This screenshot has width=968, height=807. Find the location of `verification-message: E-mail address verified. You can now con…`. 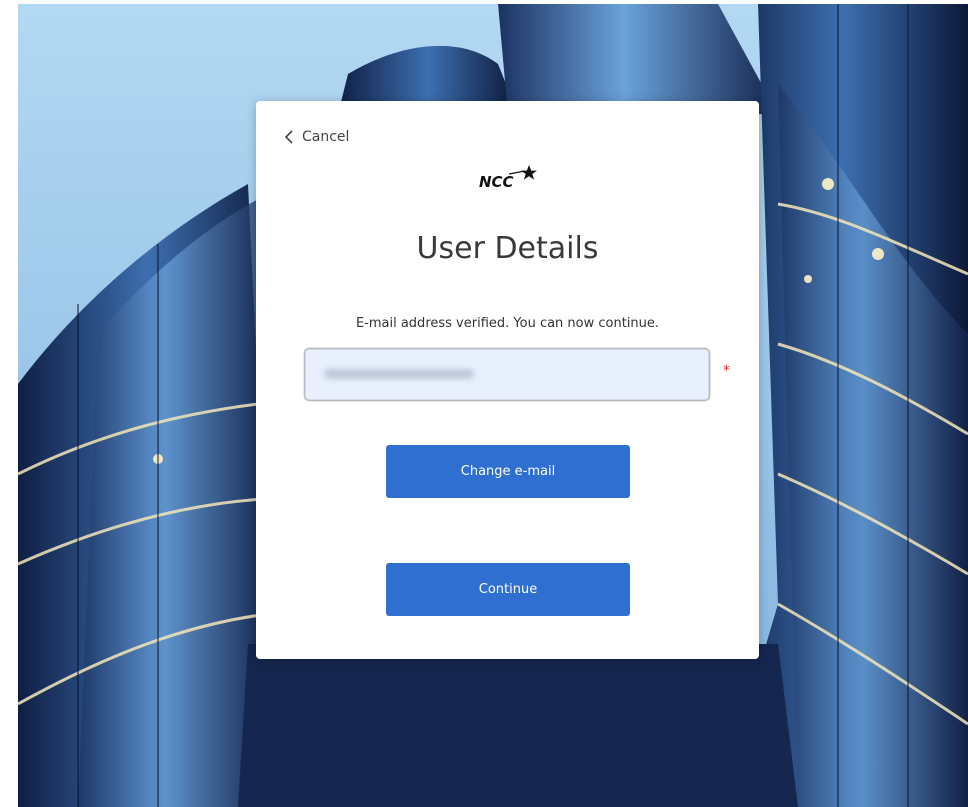

verification-message: E-mail address verified. You can now con… is located at coordinates (507, 323).